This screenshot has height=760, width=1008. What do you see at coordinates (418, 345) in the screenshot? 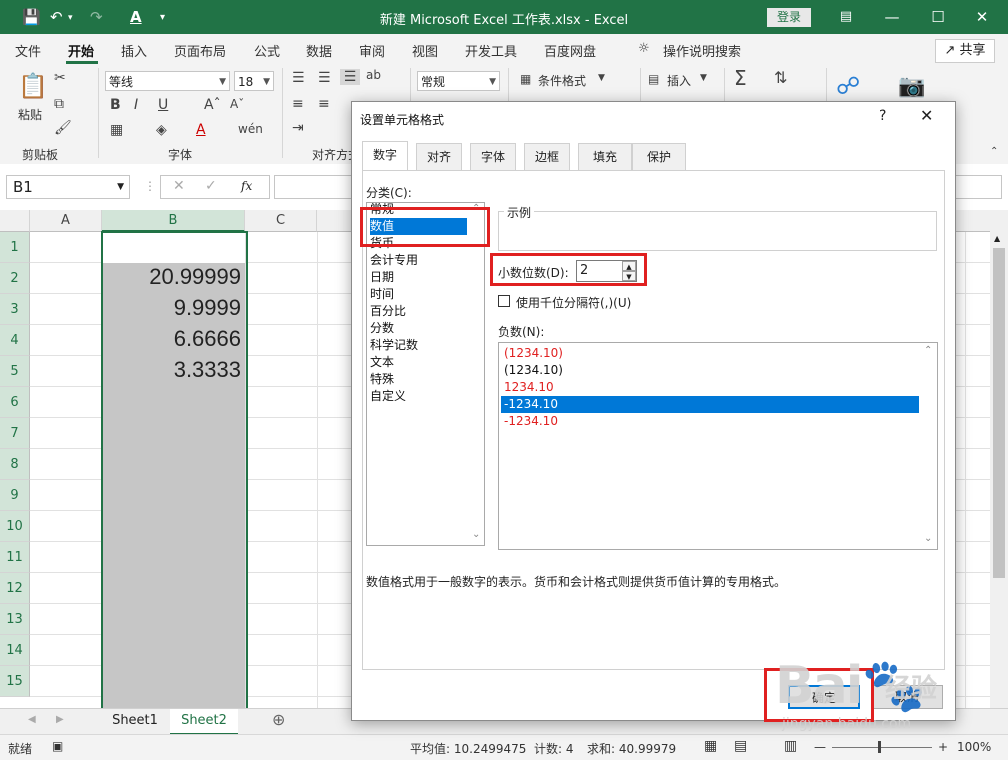
I see `category-item: 科学记数` at bounding box center [418, 345].